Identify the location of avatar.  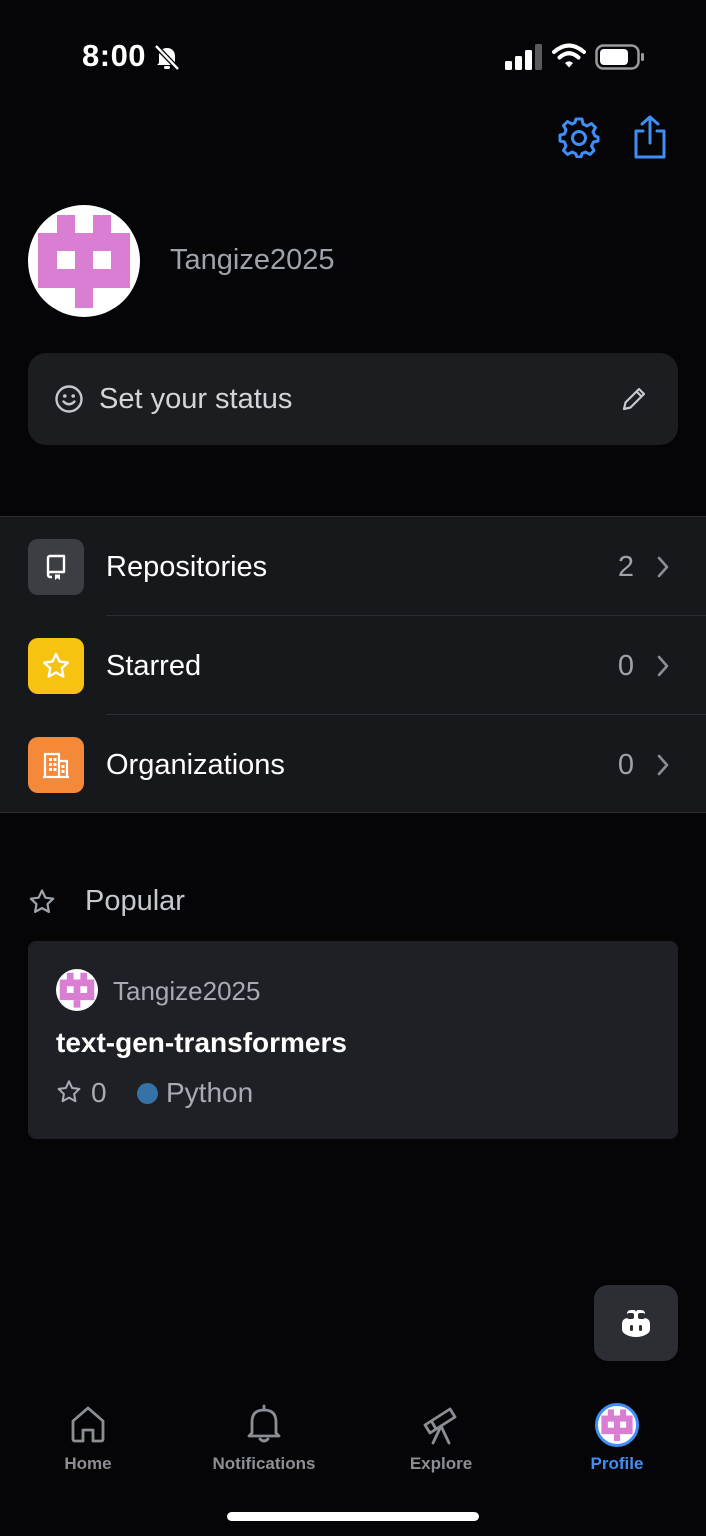
(617, 1425).